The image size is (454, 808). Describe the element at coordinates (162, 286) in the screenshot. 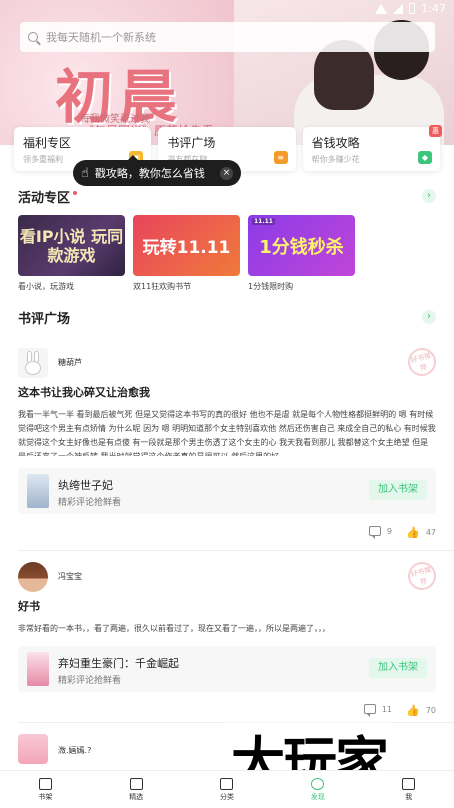

I see `activity-caption: 双11狂欢购书节` at that location.